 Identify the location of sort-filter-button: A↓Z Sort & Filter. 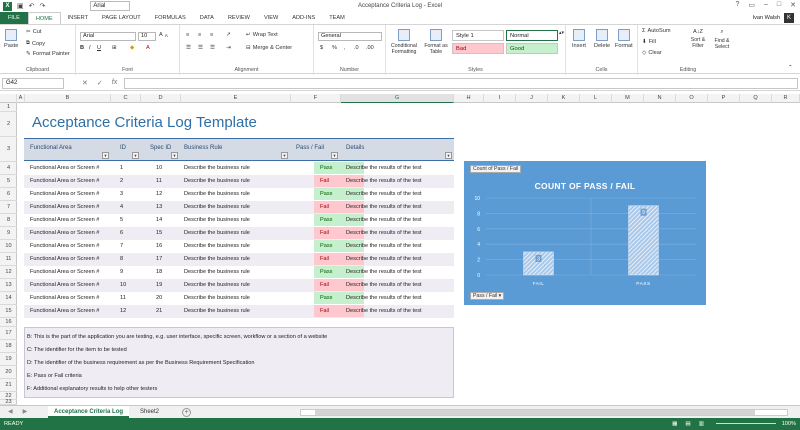
(698, 39).